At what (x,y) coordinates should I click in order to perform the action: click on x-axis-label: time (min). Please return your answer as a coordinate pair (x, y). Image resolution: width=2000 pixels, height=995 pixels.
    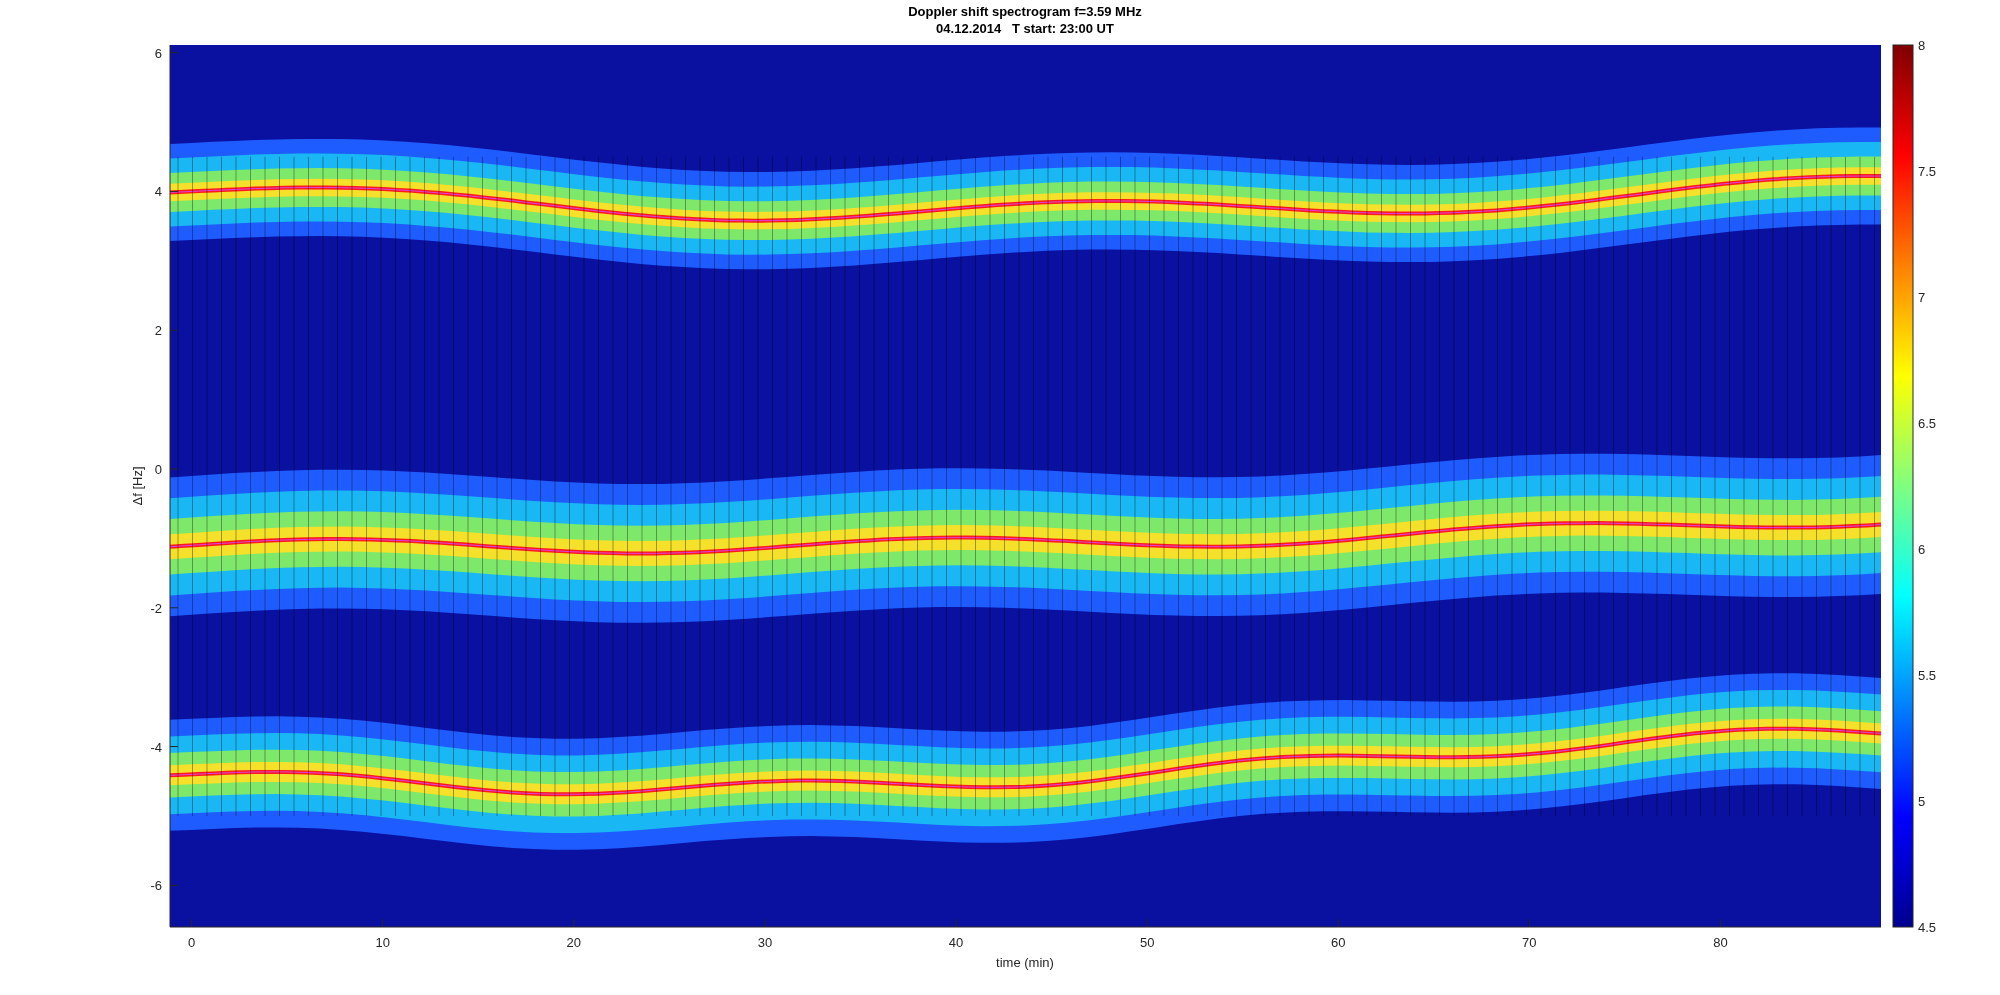
    Looking at the image, I should click on (1025, 962).